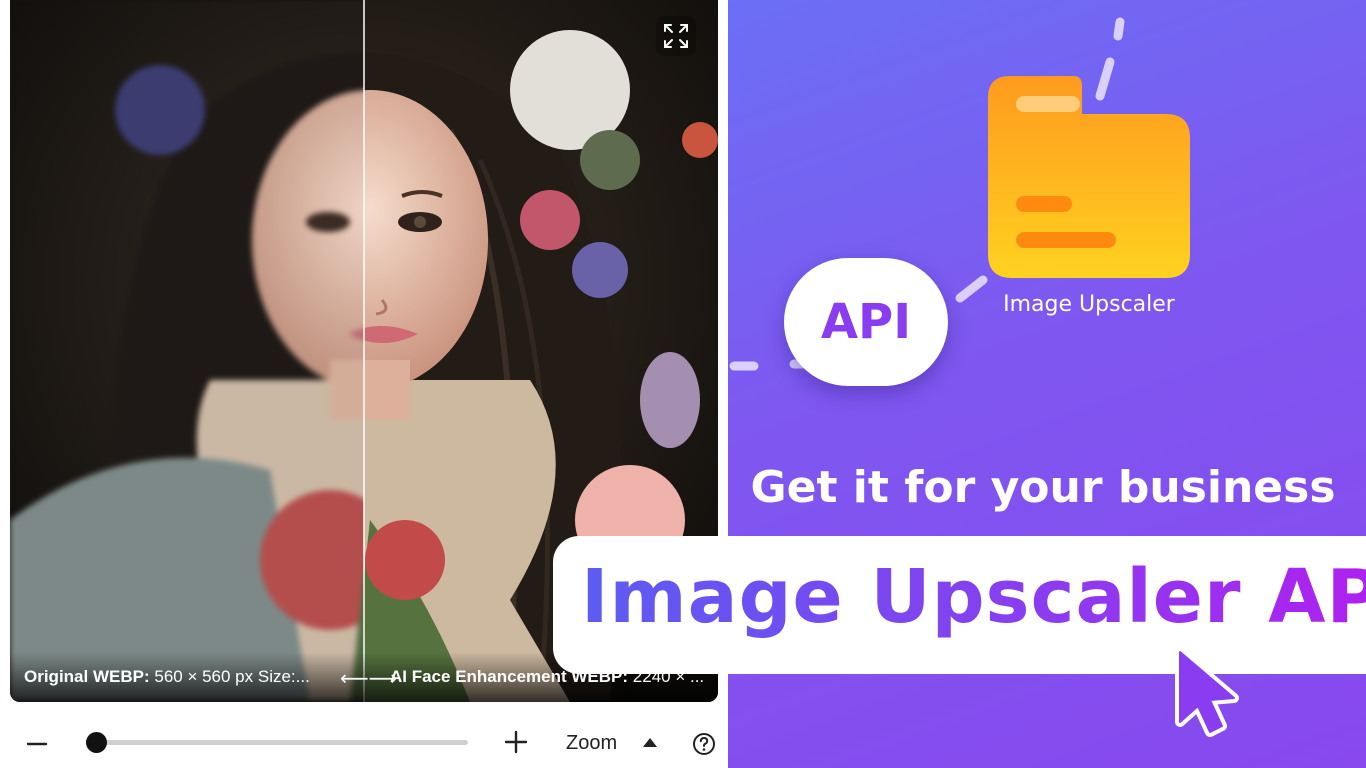  Describe the element at coordinates (591, 743) in the screenshot. I see `zoom-menu-label: Zoom` at that location.